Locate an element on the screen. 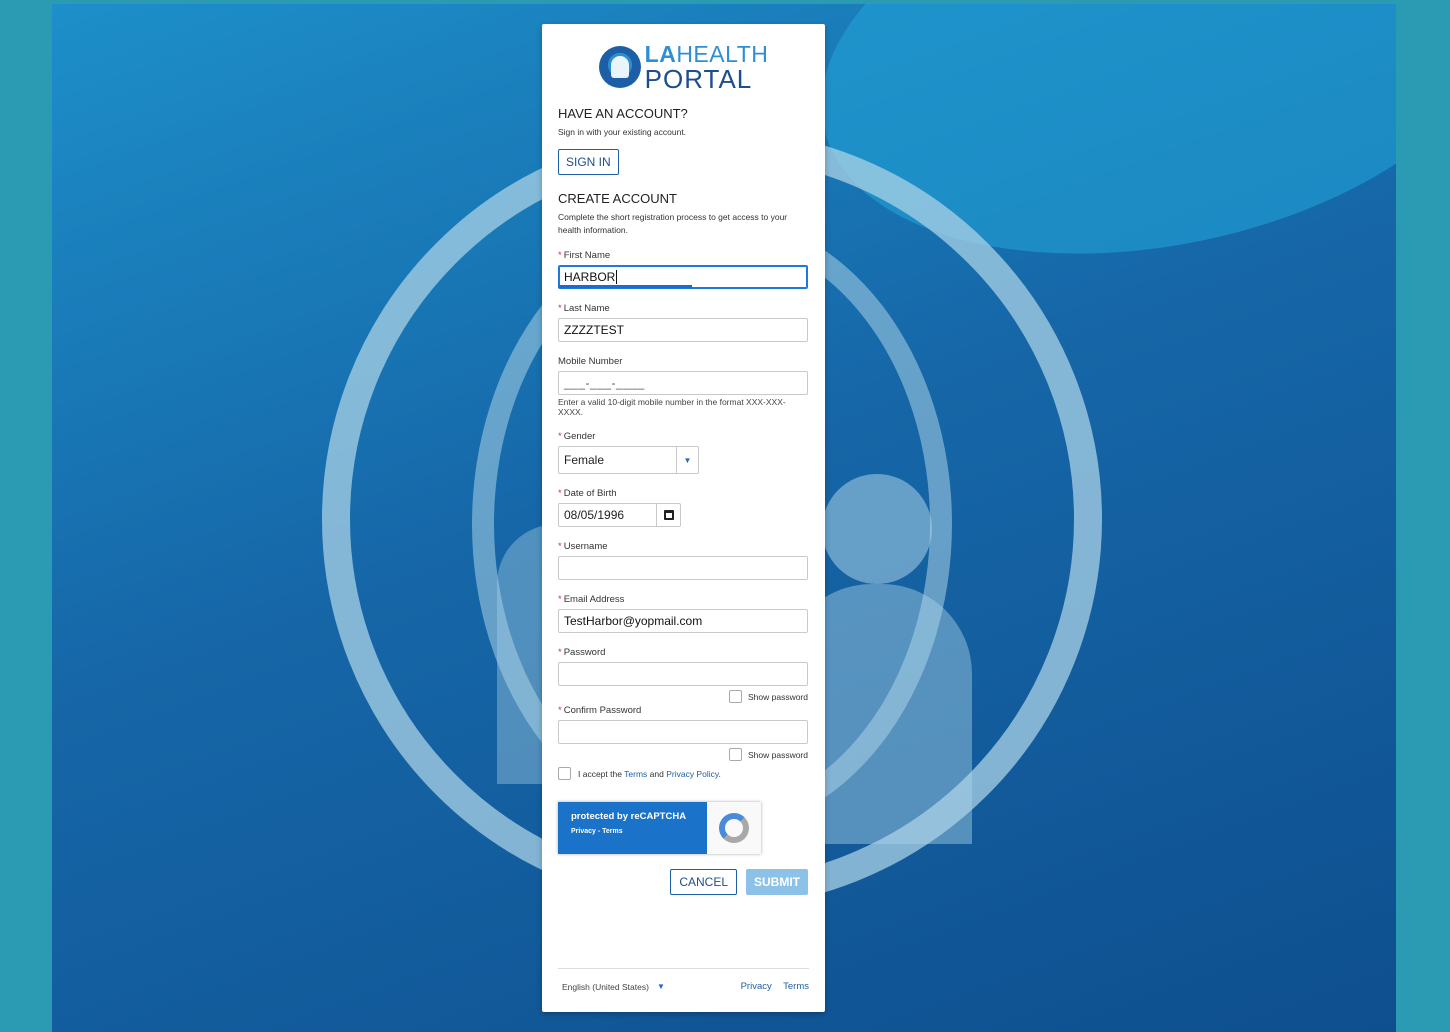 This screenshot has height=1032, width=1450. logo-portal: PORTAL is located at coordinates (698, 78).